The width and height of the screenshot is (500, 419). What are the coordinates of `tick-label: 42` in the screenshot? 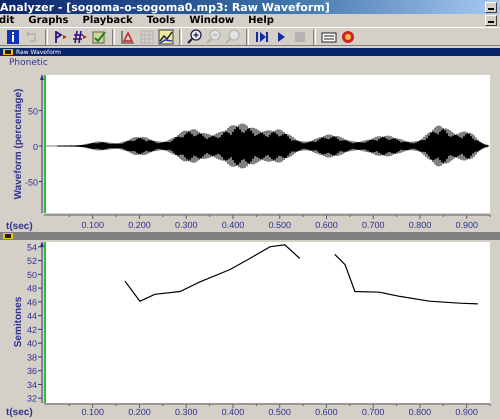 It's located at (31, 329).